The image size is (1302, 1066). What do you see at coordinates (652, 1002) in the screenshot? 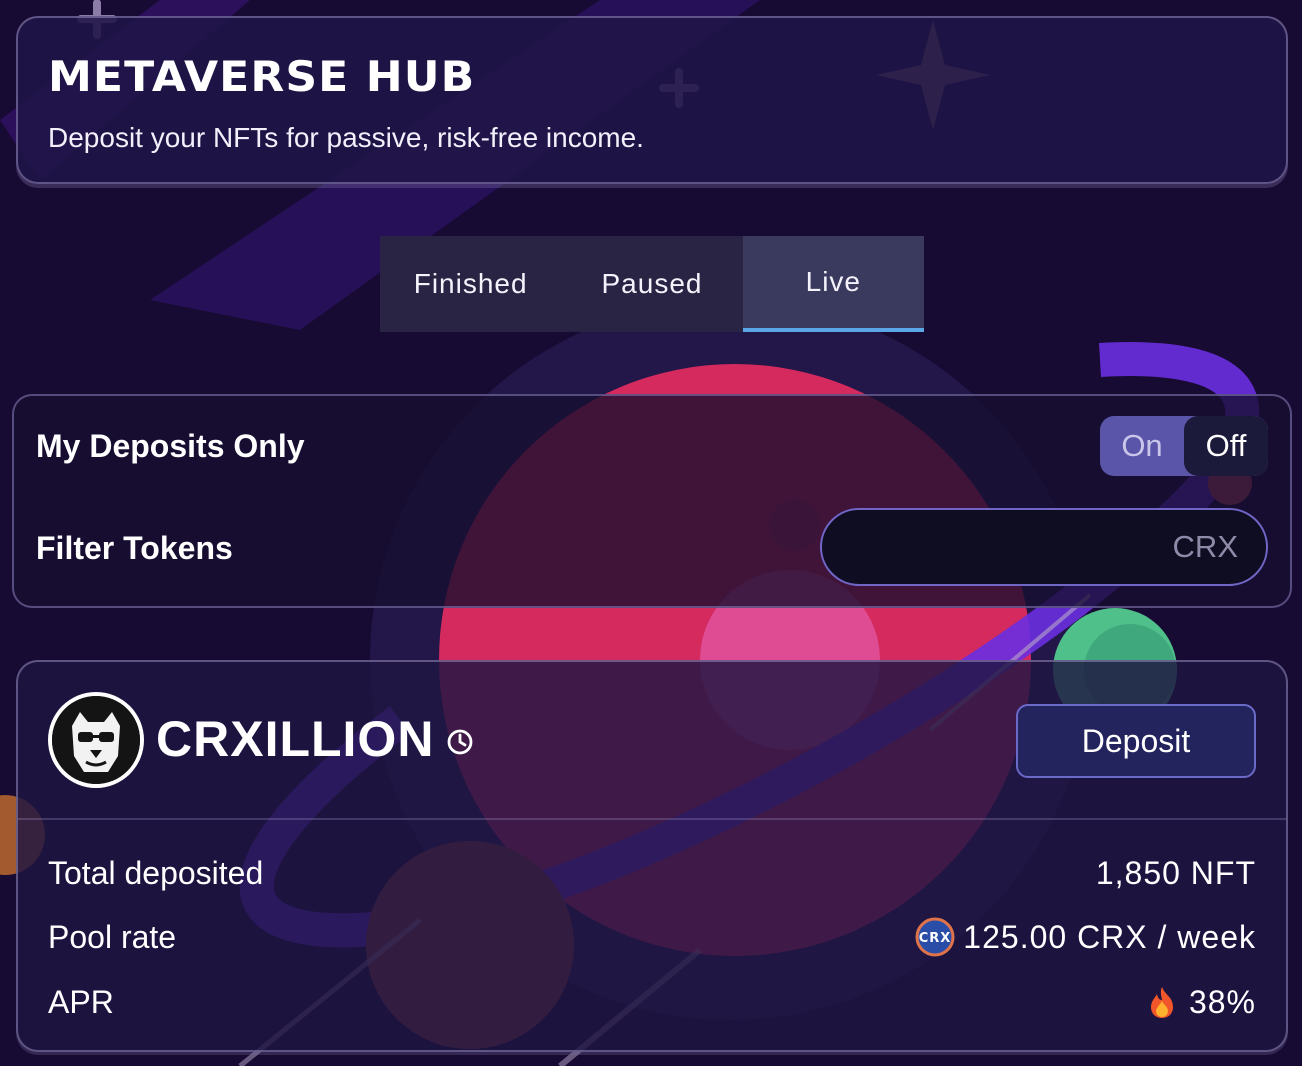
I see `stat-row-apr: APR 38%` at bounding box center [652, 1002].